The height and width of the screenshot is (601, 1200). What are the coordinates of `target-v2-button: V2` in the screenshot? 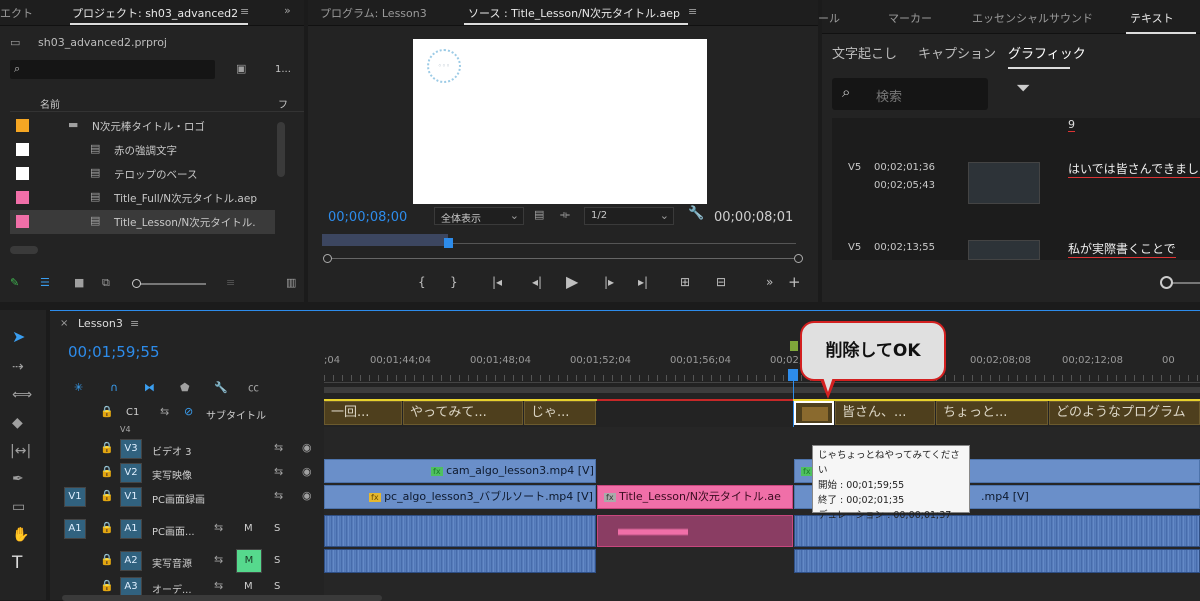 It's located at (131, 473).